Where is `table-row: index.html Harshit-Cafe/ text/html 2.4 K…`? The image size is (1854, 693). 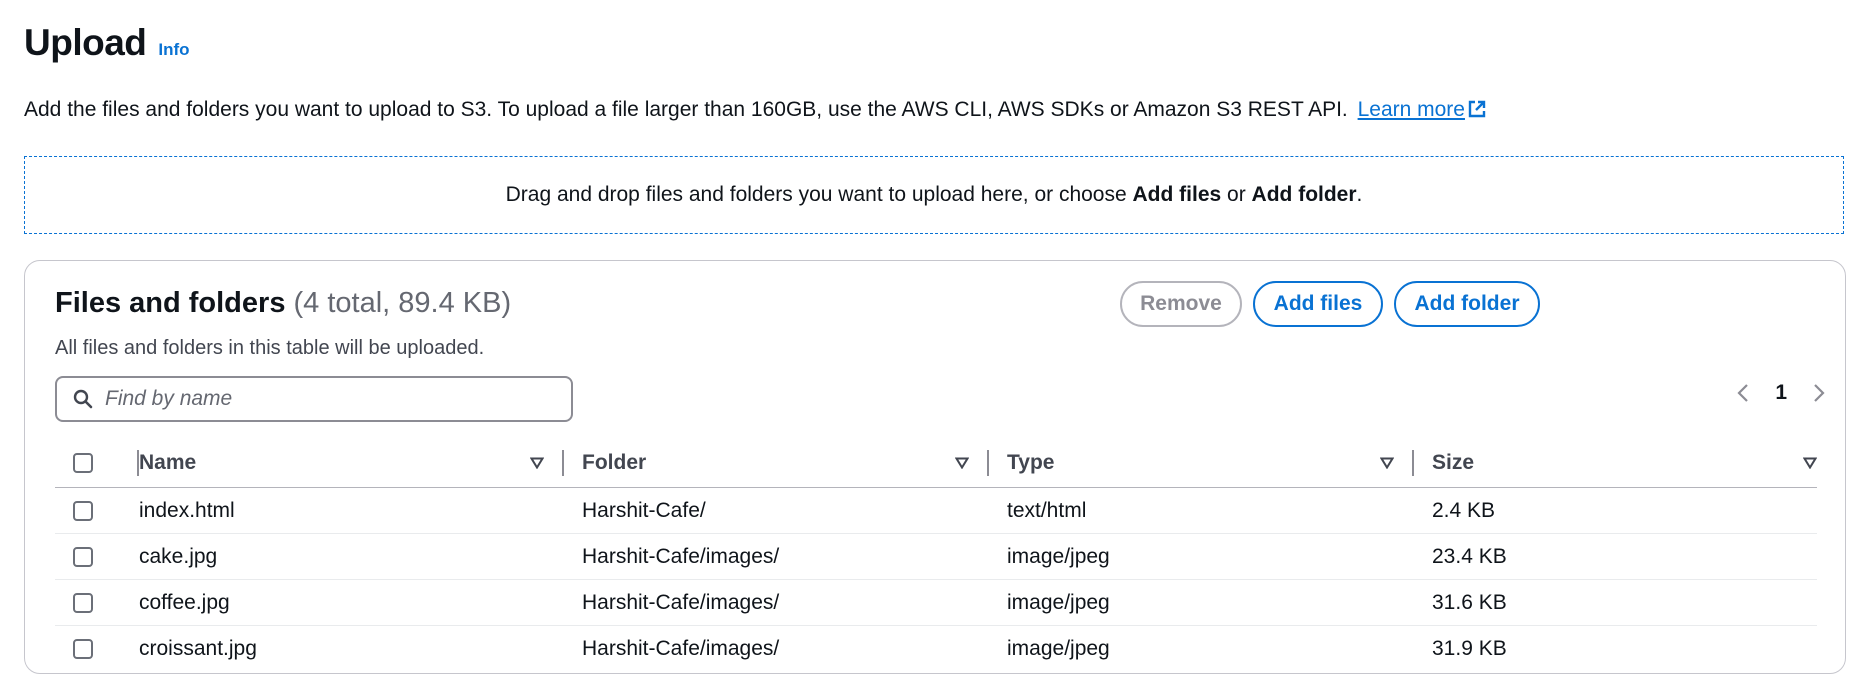 table-row: index.html Harshit-Cafe/ text/html 2.4 K… is located at coordinates (936, 511).